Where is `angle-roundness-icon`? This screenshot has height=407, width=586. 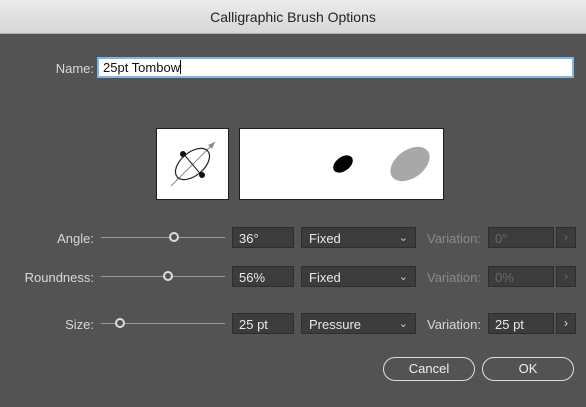
angle-roundness-icon is located at coordinates (193, 164).